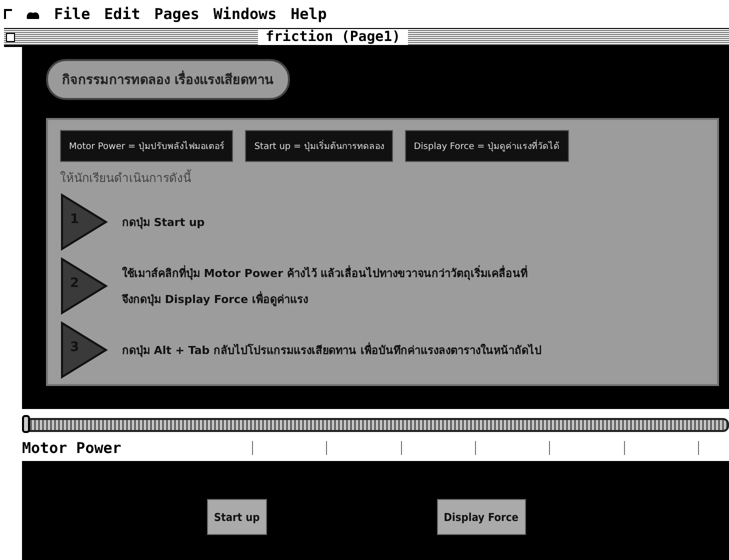 The height and width of the screenshot is (560, 729). I want to click on menu-item: Windows, so click(245, 14).